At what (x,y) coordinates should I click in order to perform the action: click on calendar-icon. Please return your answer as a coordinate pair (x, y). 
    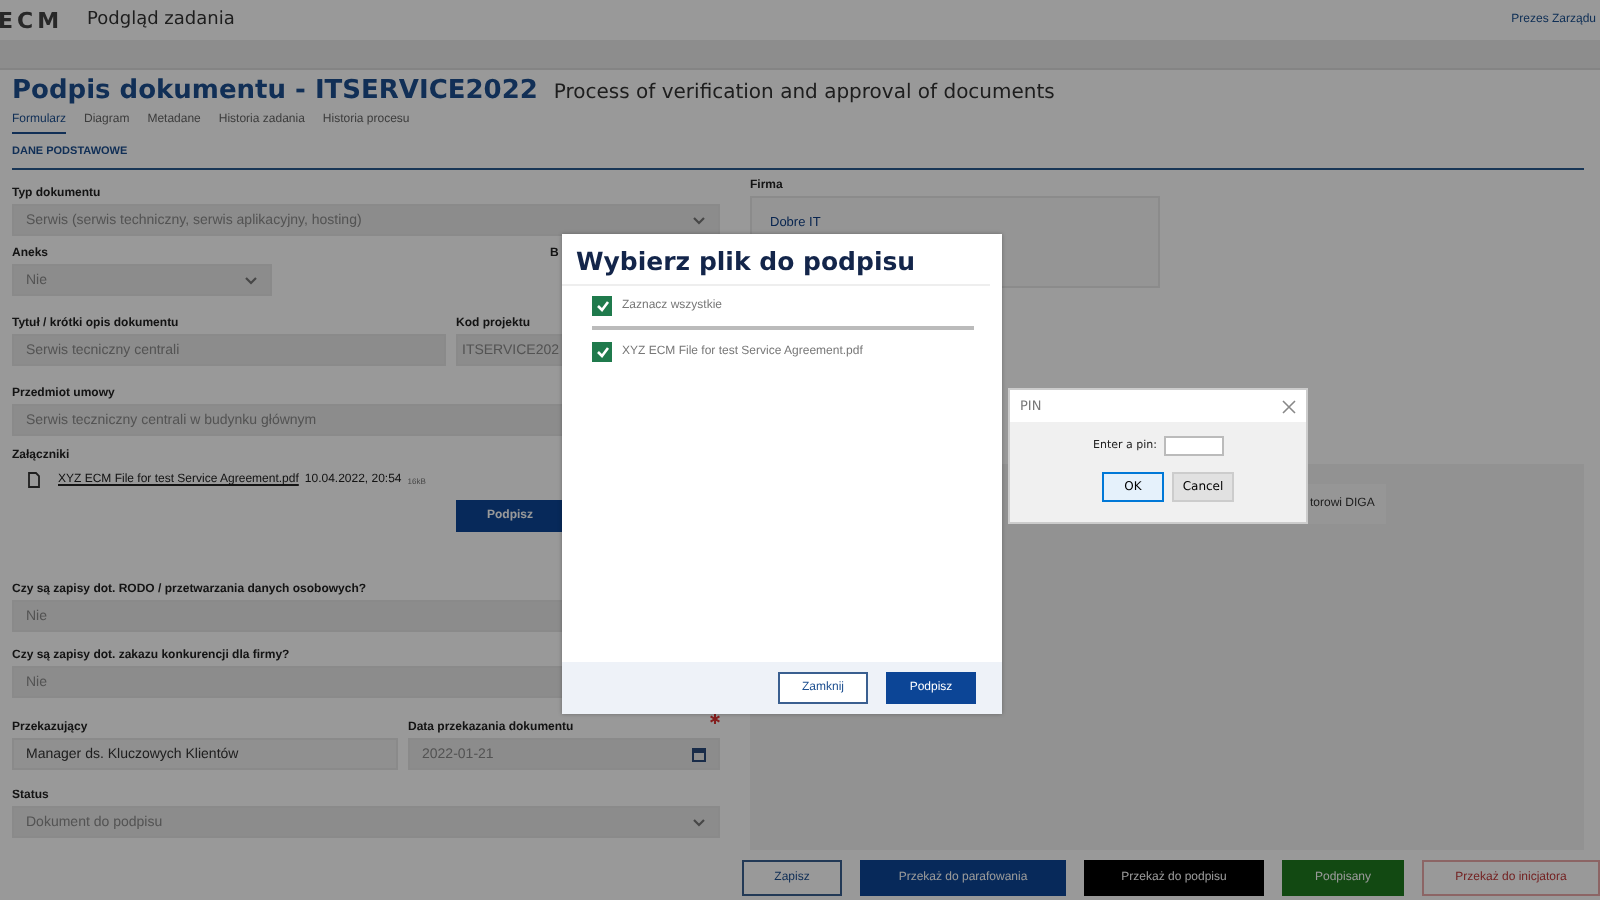
    Looking at the image, I should click on (699, 754).